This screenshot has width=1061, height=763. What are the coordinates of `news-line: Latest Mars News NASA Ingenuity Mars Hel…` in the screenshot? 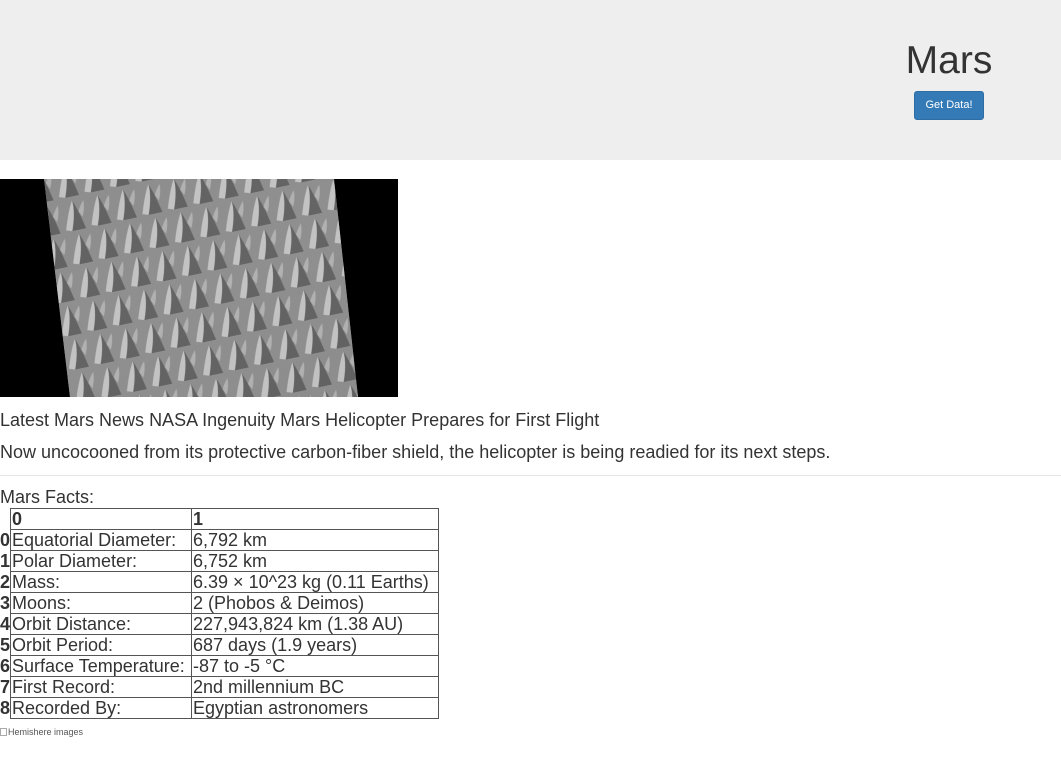 It's located at (299, 420).